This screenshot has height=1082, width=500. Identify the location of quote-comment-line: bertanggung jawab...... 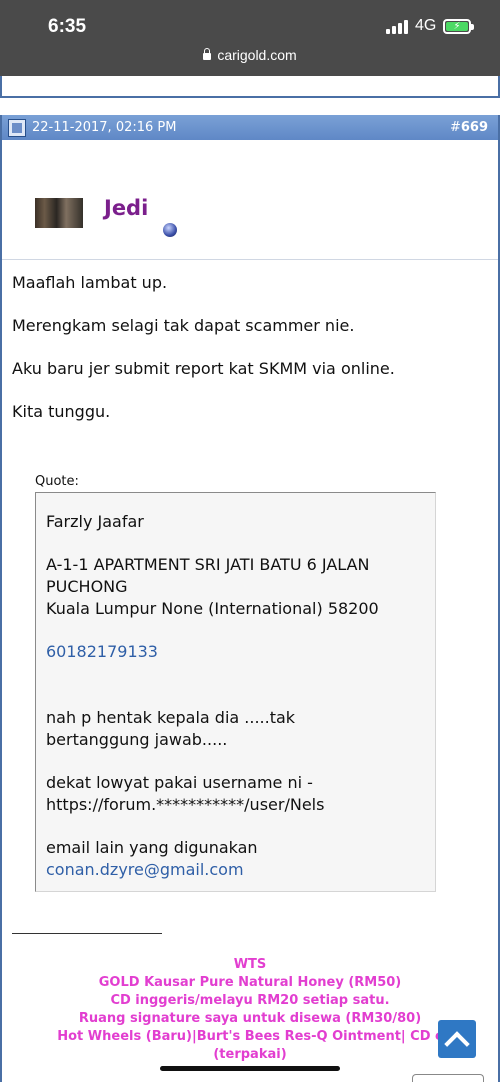
(137, 739).